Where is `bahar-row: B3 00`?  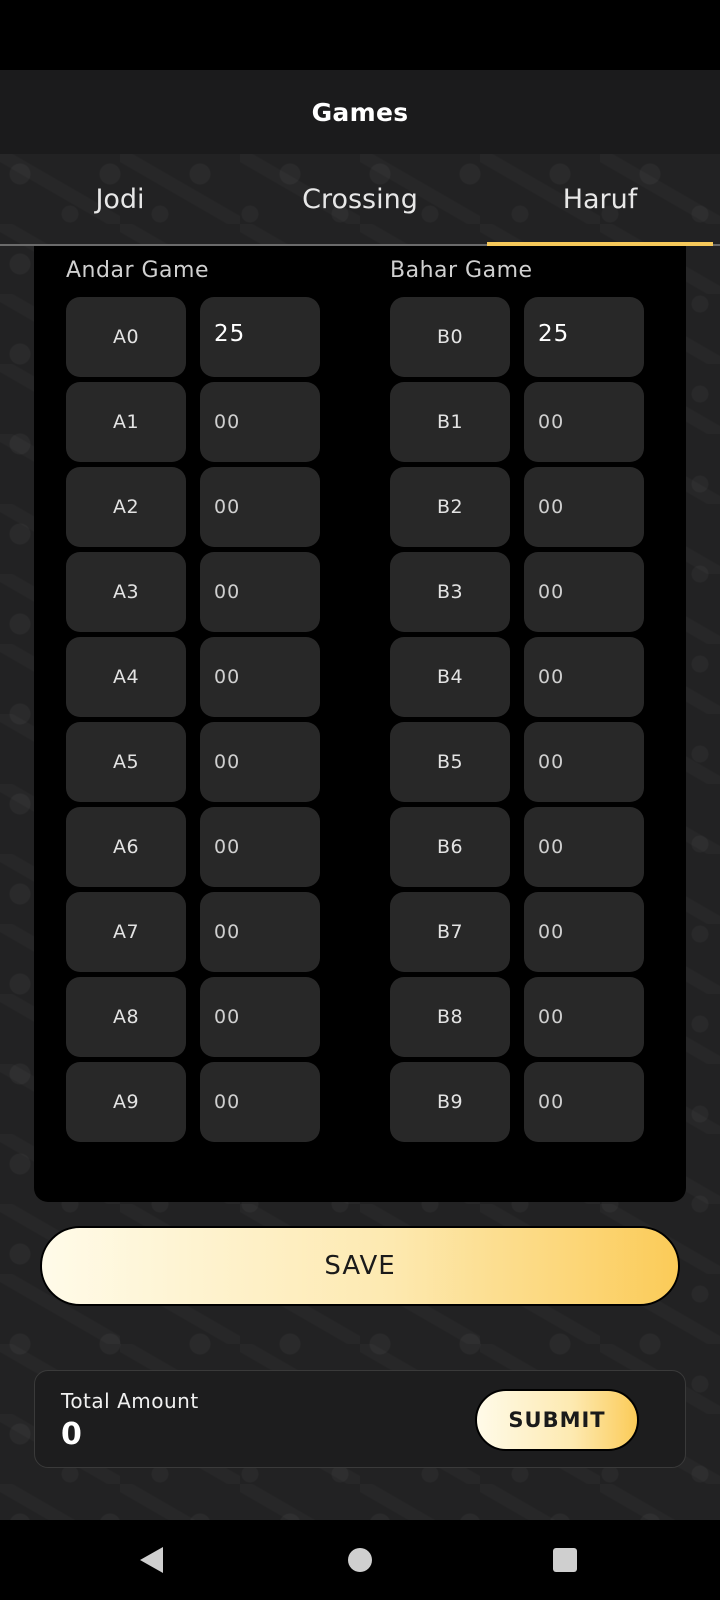 bahar-row: B3 00 is located at coordinates (517, 592).